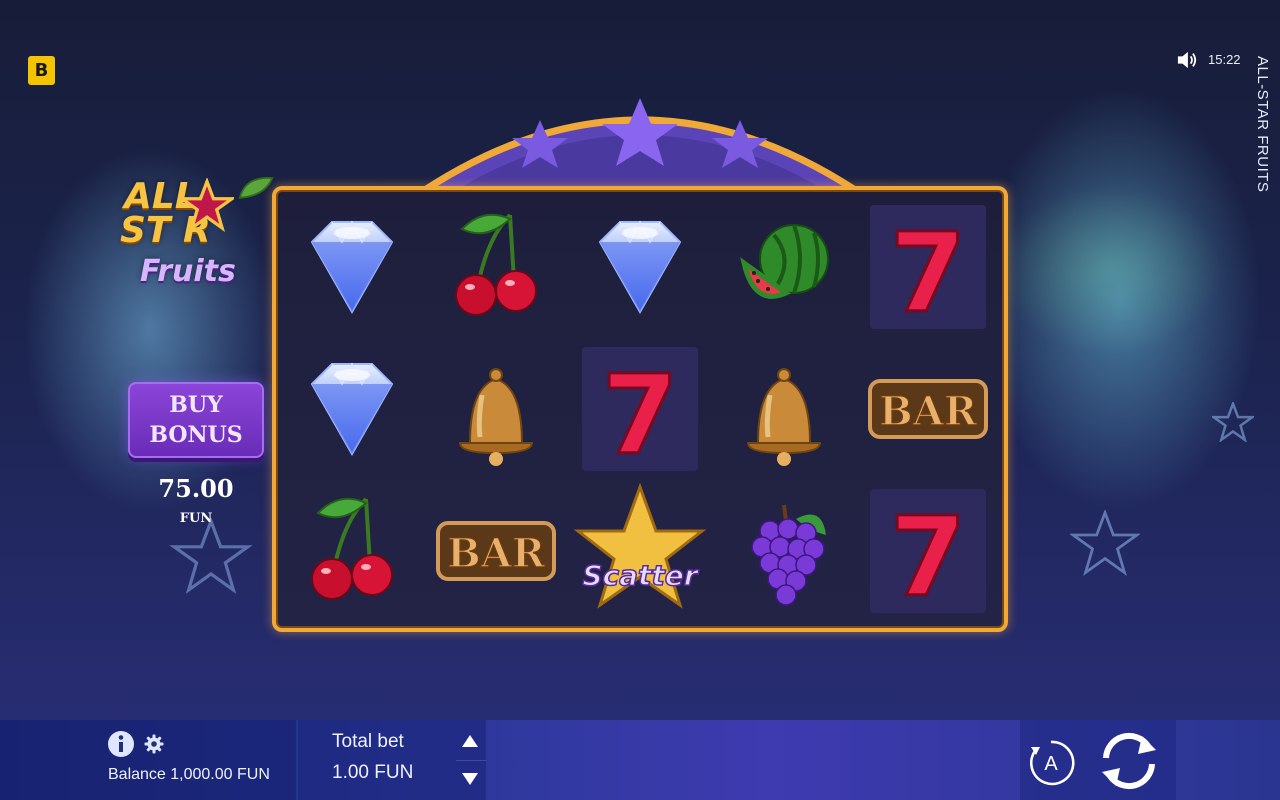 The image size is (1280, 800). Describe the element at coordinates (373, 772) in the screenshot. I see `total-bet-value: 1.00 FUN` at that location.